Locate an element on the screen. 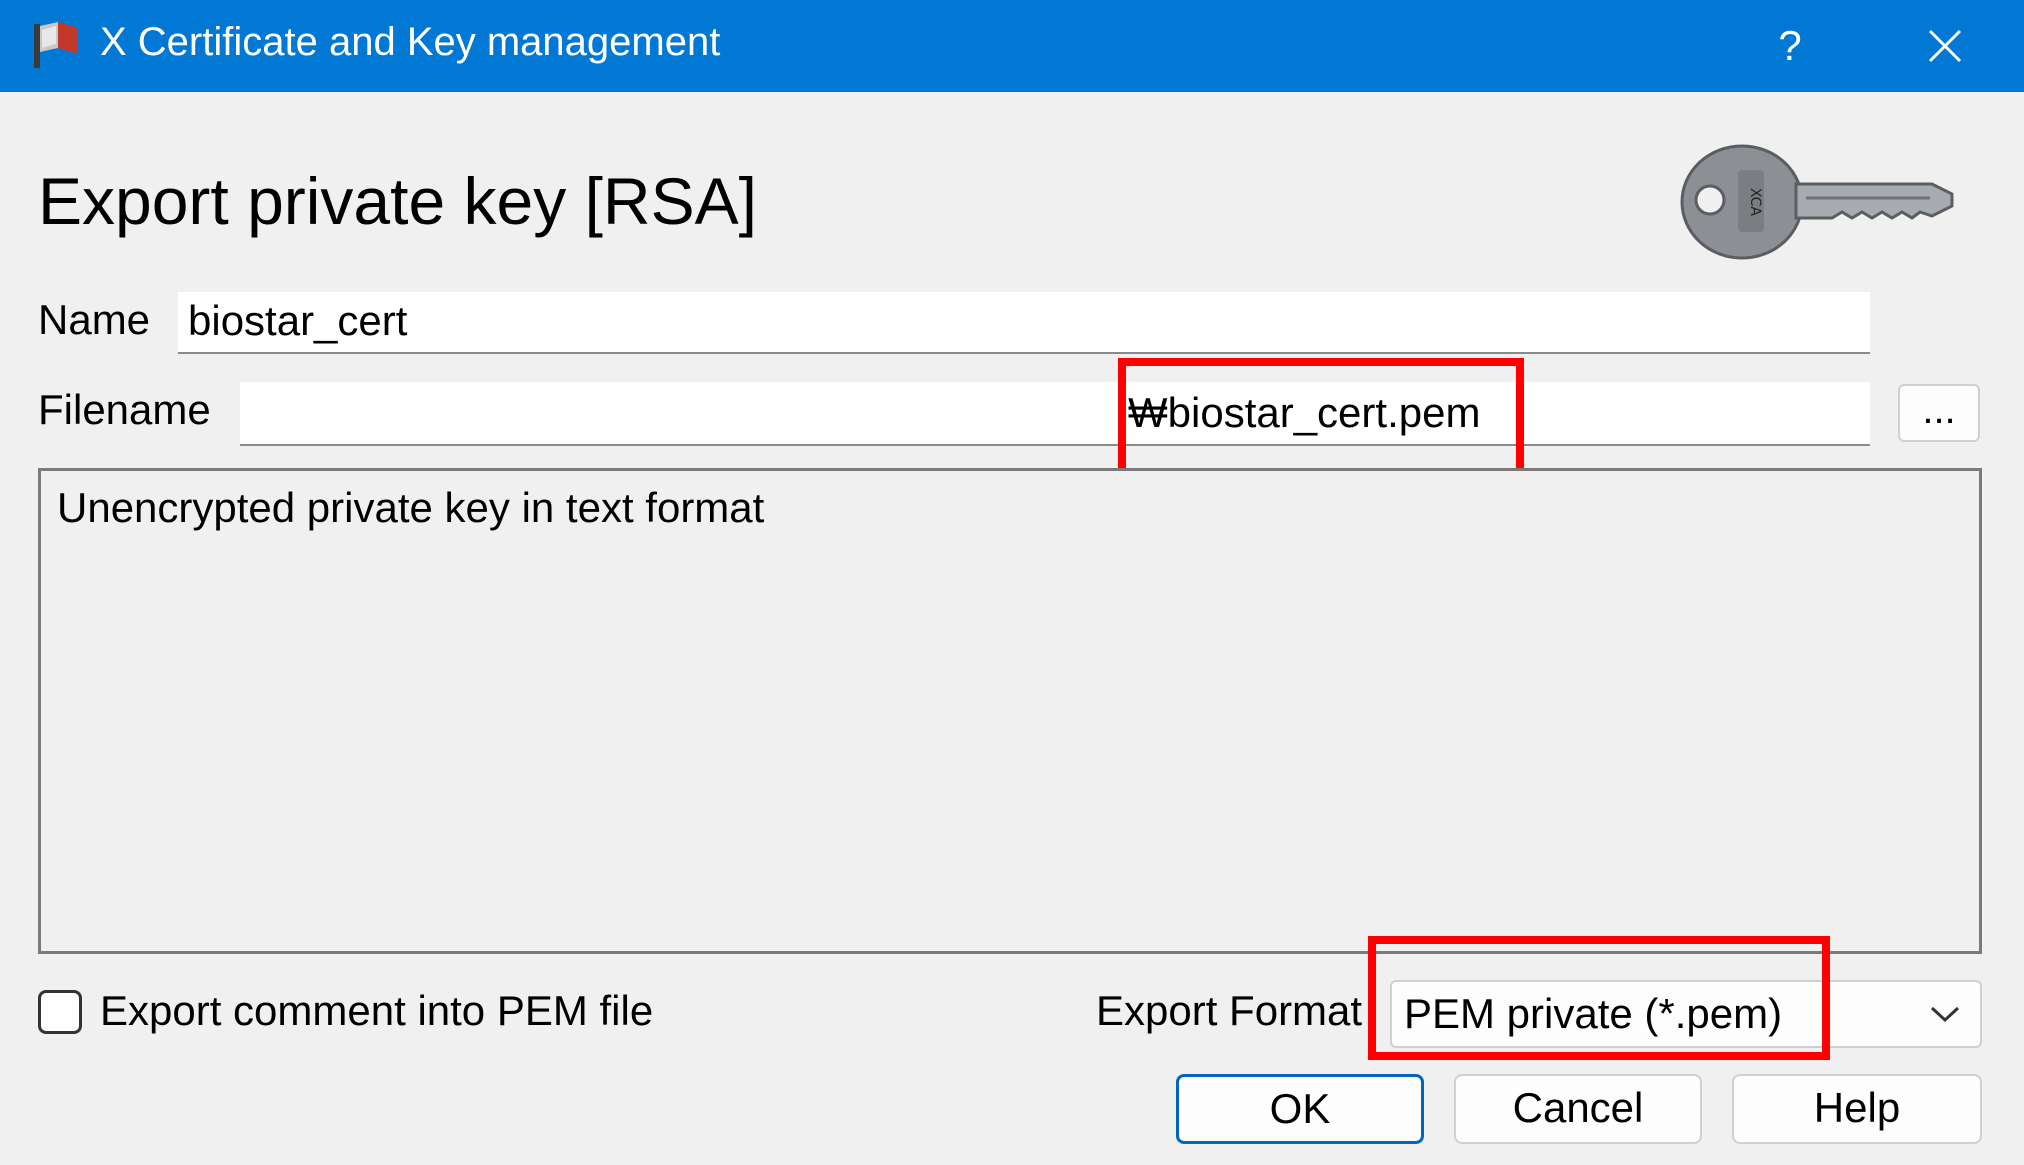 This screenshot has height=1165, width=2024. export-comment-checkbox is located at coordinates (60, 1012).